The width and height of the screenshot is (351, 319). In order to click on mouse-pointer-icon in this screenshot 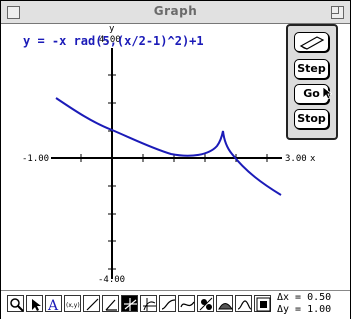, I will do `click(327, 93)`.